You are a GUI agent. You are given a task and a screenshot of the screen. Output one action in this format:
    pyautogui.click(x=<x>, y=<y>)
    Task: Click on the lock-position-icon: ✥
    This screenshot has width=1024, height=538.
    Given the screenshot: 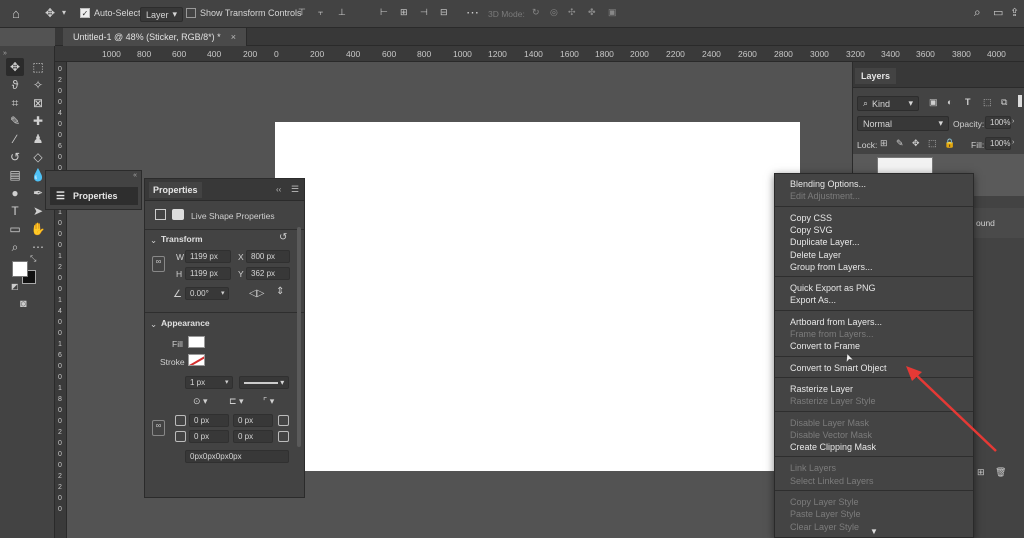 What is the action you would take?
    pyautogui.click(x=916, y=143)
    